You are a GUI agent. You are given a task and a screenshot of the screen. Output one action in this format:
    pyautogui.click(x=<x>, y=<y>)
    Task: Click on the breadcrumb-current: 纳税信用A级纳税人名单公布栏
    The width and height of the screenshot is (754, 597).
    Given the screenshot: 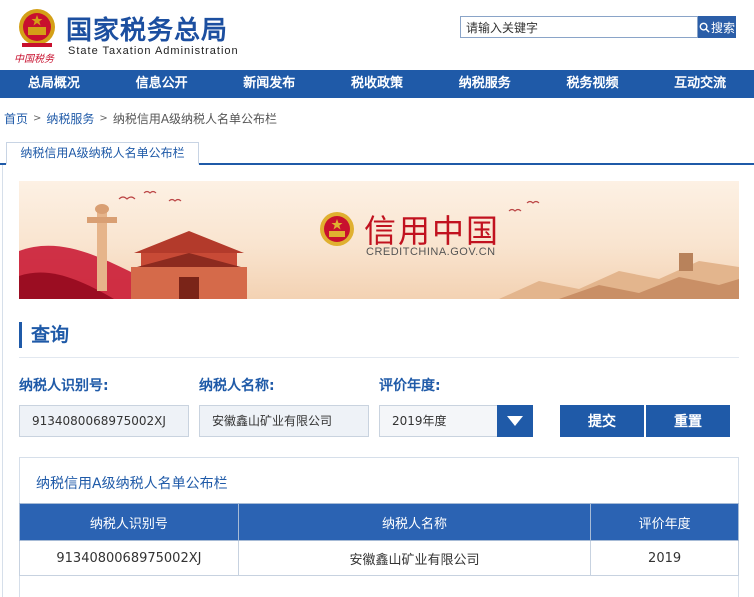 What is the action you would take?
    pyautogui.click(x=195, y=119)
    